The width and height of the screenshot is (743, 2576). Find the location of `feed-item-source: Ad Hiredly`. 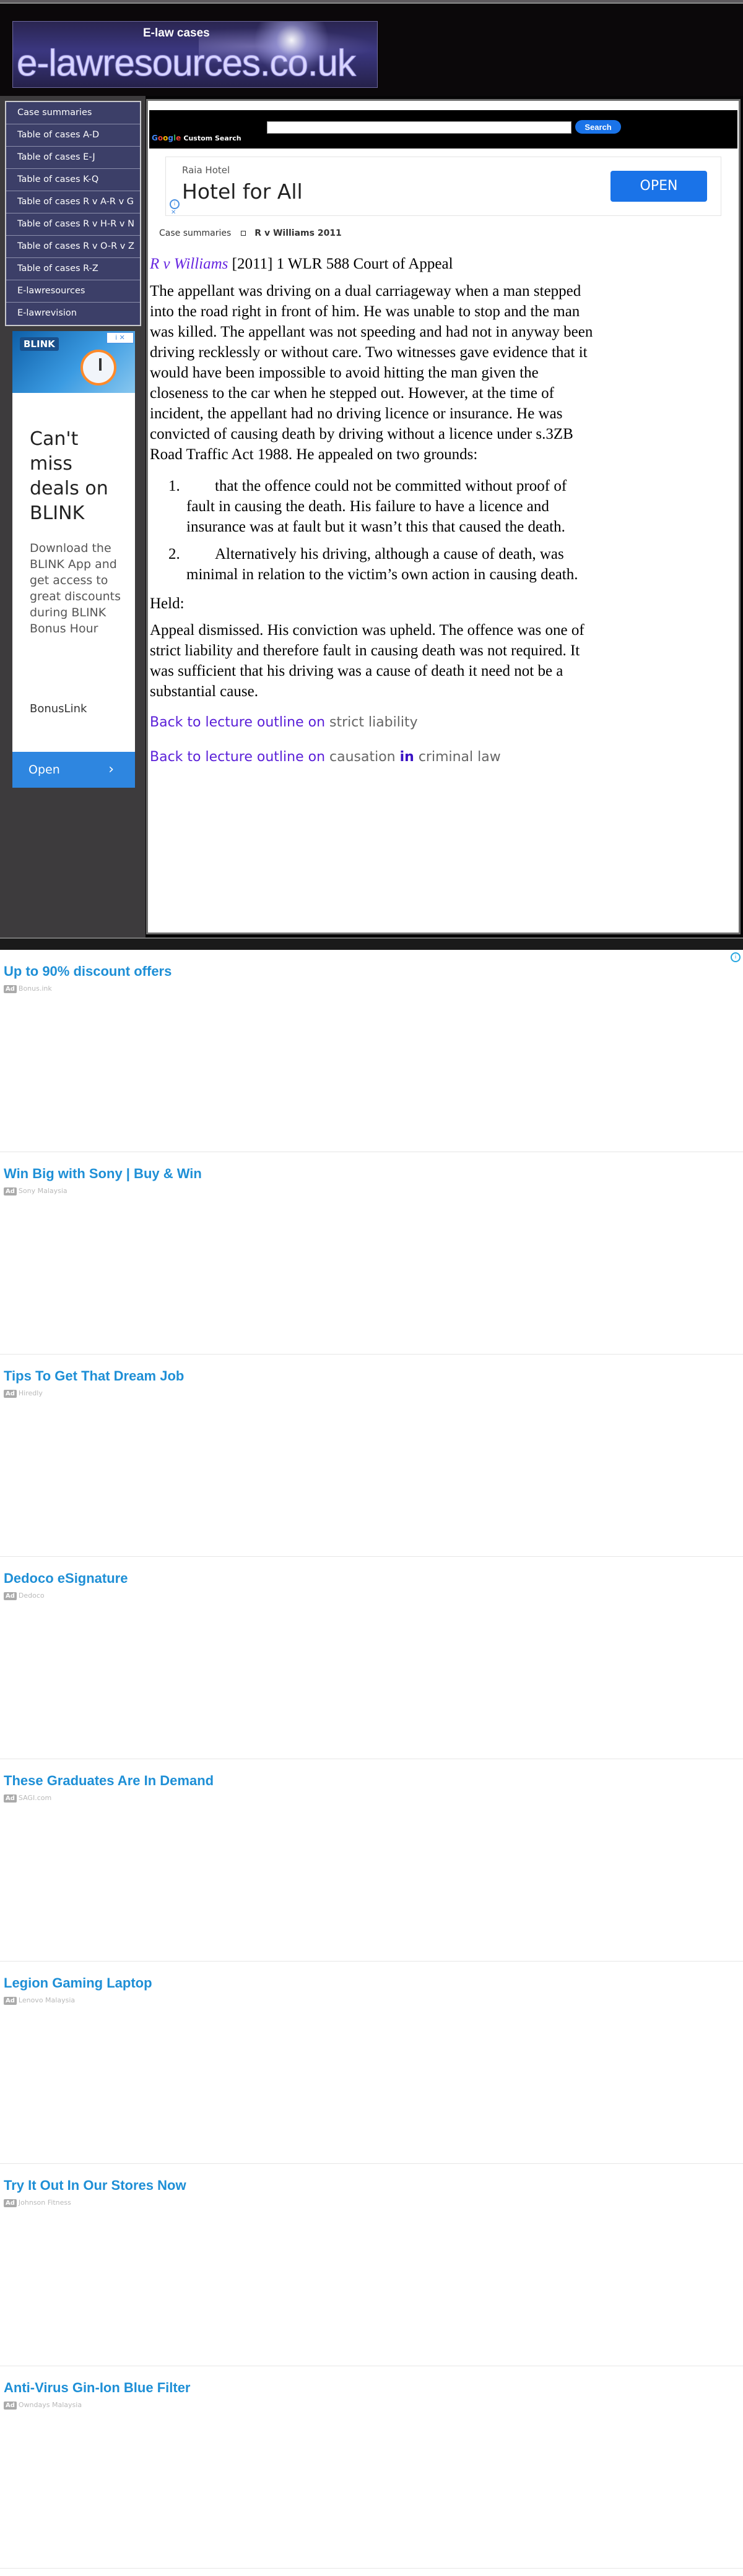

feed-item-source: Ad Hiredly is located at coordinates (23, 1393).